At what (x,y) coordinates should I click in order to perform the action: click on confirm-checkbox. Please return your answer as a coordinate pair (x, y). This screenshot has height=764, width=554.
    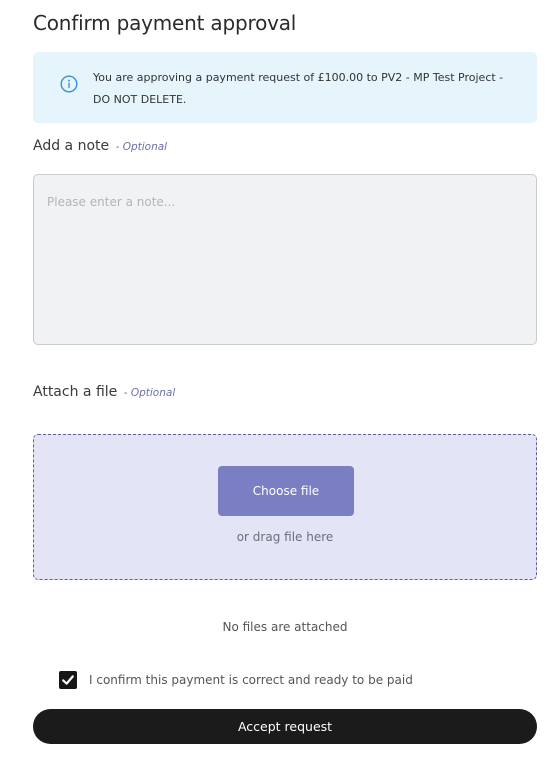
    Looking at the image, I should click on (68, 680).